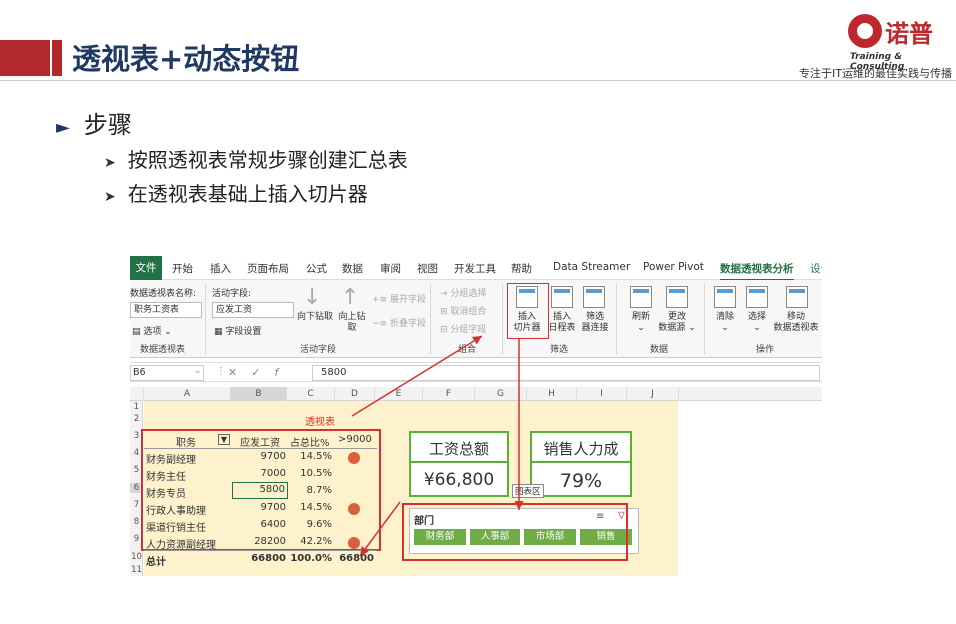 The image size is (956, 624). What do you see at coordinates (152, 330) in the screenshot?
I see `options-button: ▤ 选项 ⌄` at bounding box center [152, 330].